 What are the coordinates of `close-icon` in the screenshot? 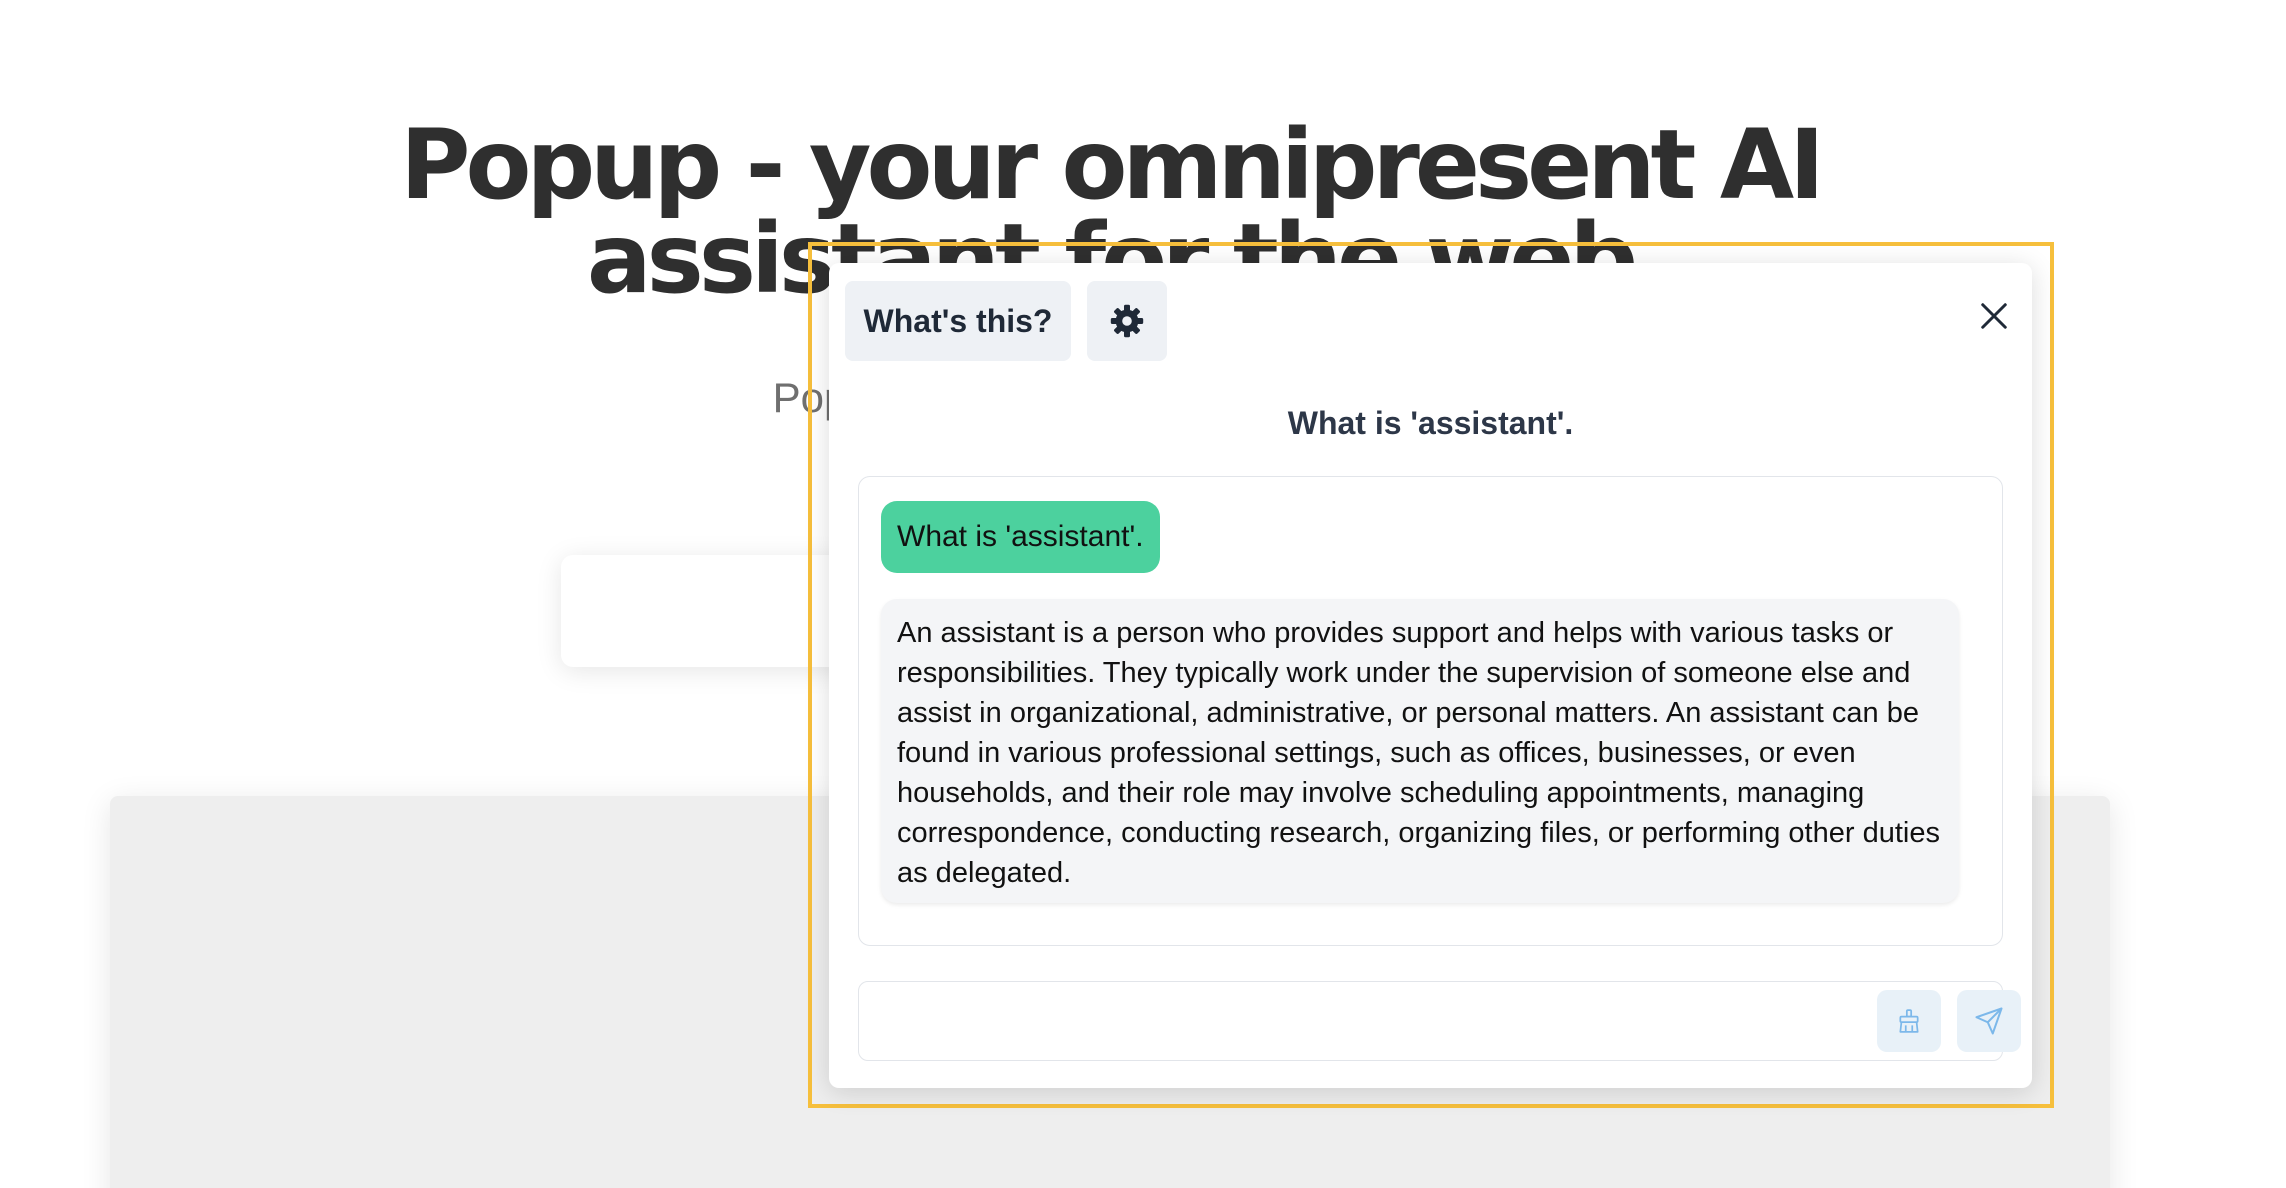 It's located at (1994, 316).